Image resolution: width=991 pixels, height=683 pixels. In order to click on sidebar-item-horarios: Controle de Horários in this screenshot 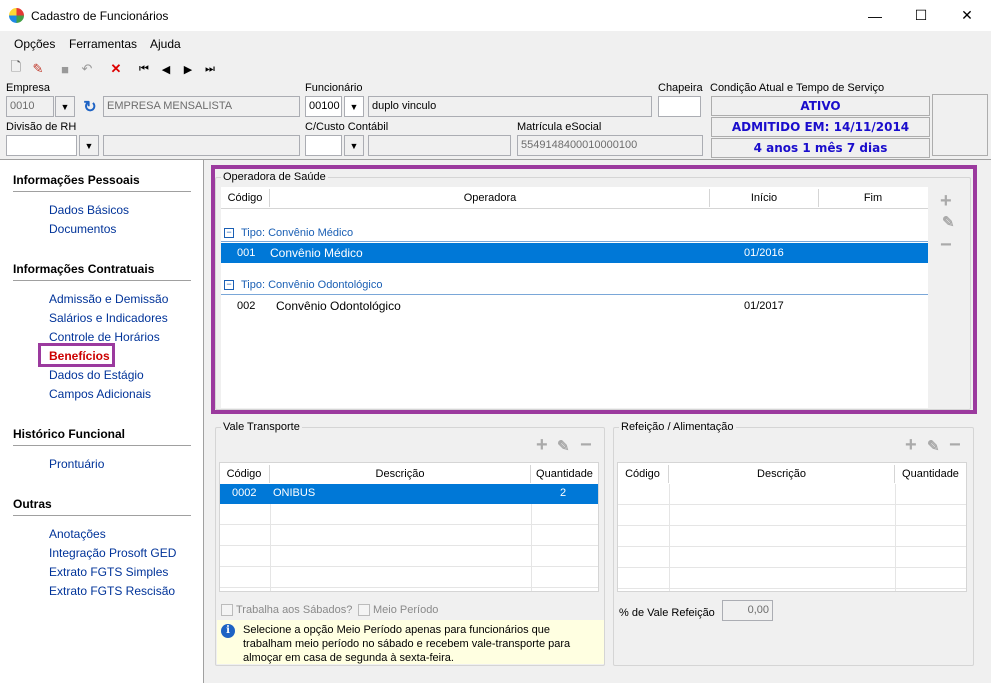, I will do `click(104, 337)`.